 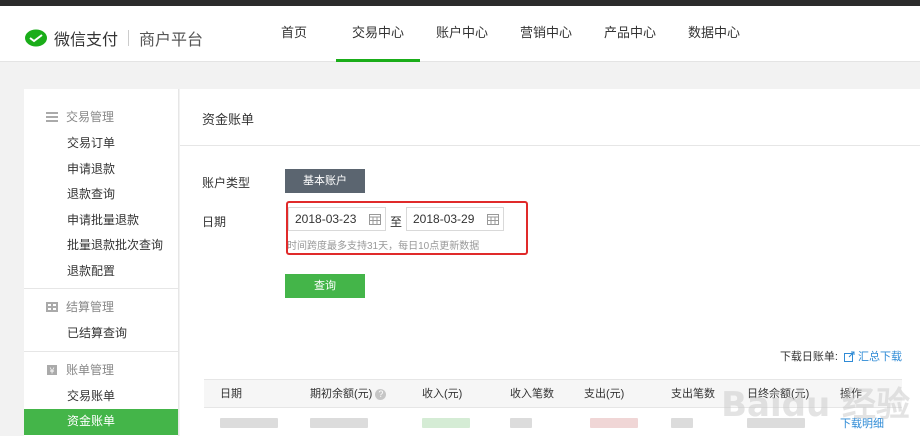 What do you see at coordinates (171, 40) in the screenshot?
I see `brand-sub: 商户平台` at bounding box center [171, 40].